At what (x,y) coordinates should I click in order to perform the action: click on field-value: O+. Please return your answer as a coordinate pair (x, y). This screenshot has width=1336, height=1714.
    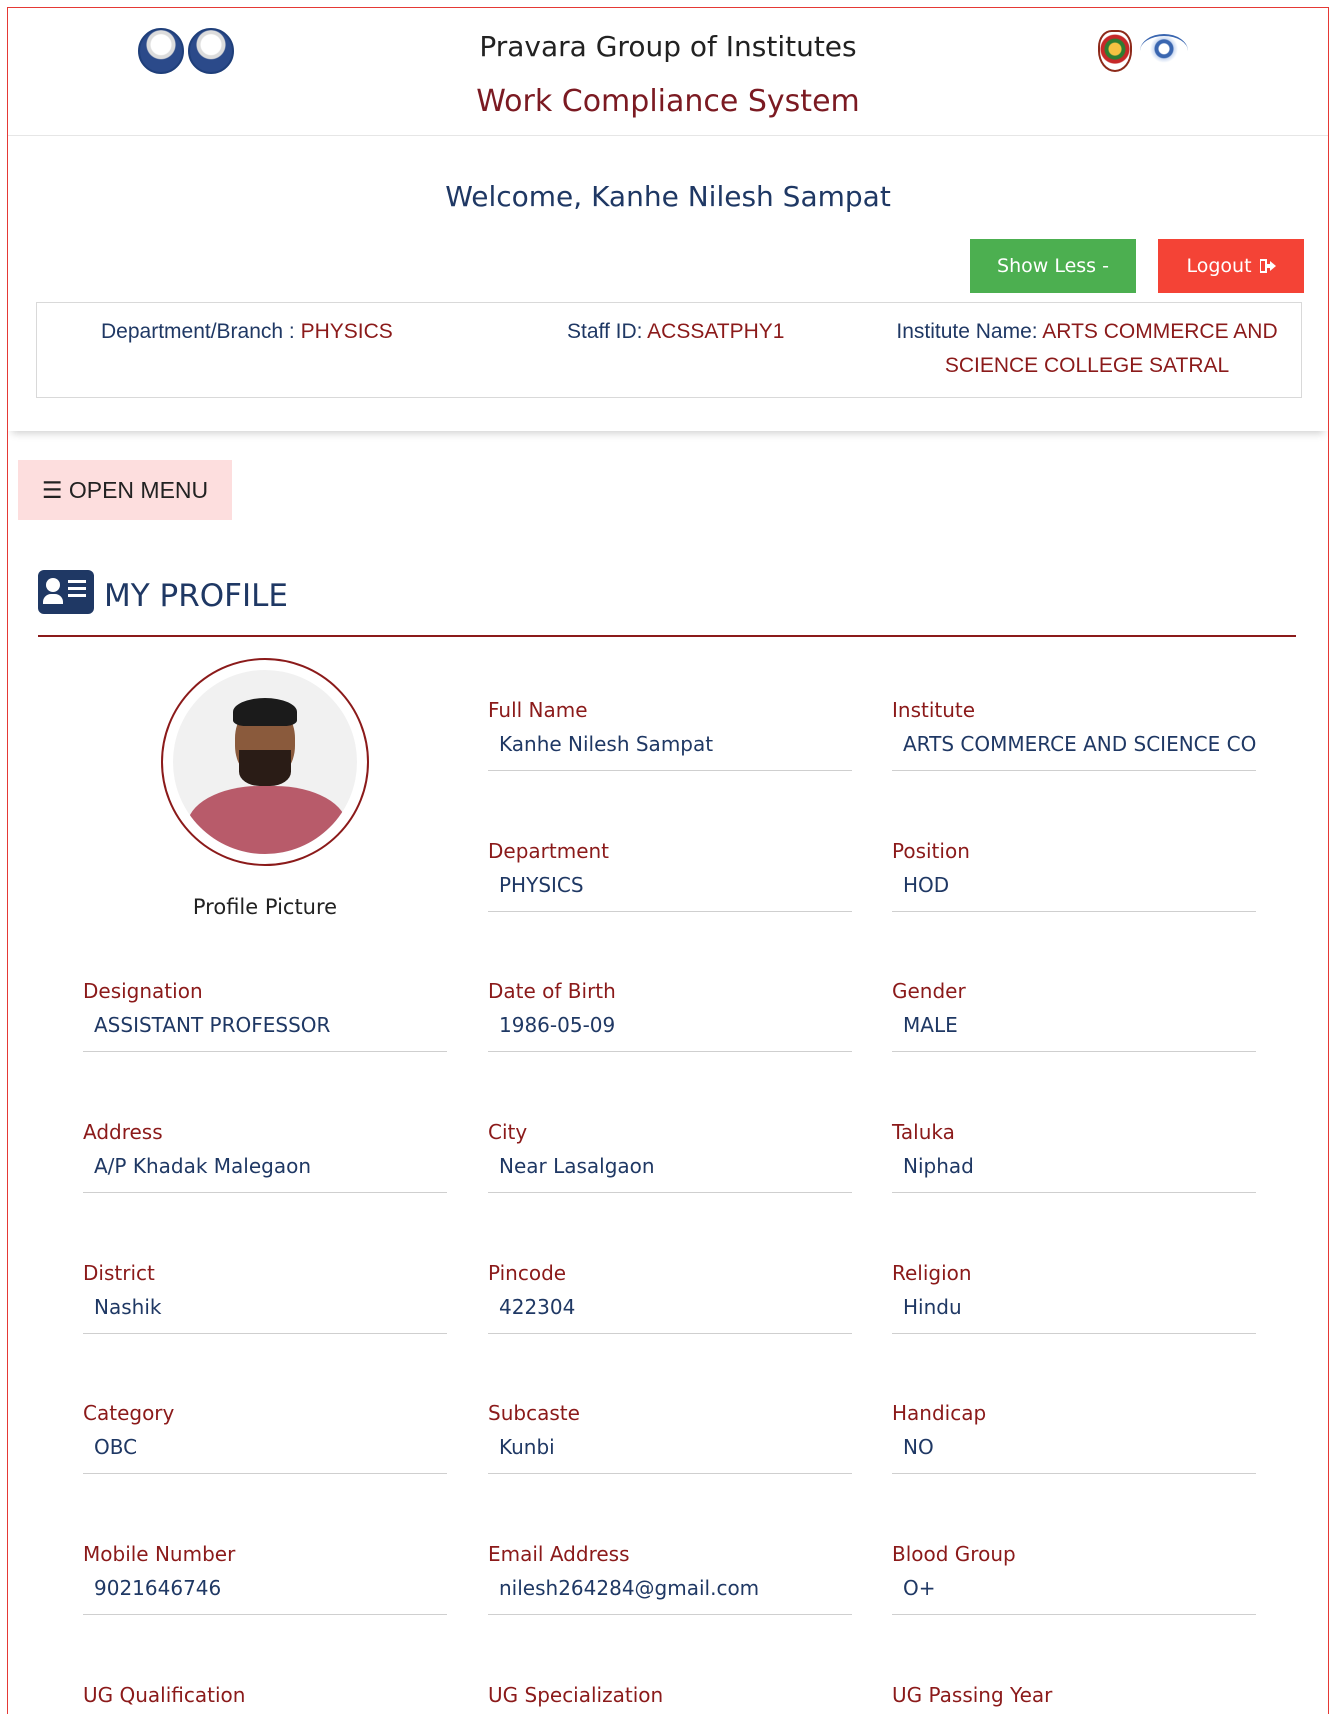
    Looking at the image, I should click on (1074, 1595).